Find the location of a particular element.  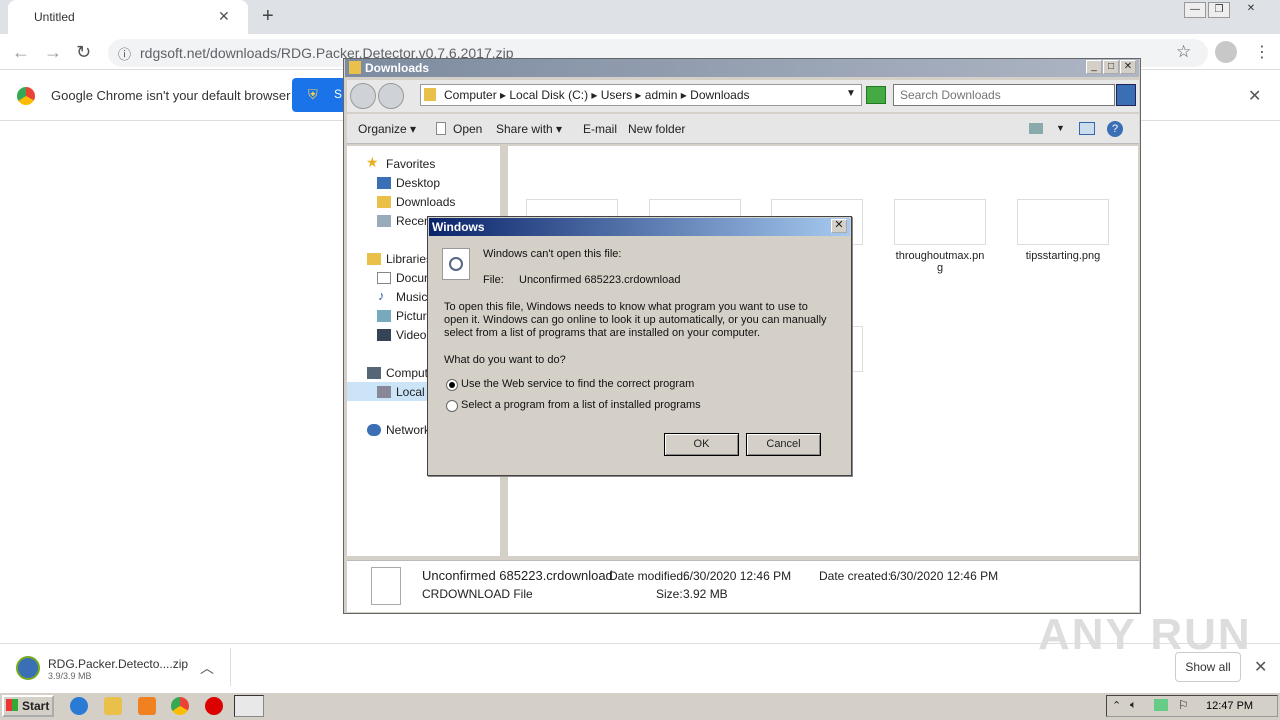

email-button: E-mail is located at coordinates (600, 129).